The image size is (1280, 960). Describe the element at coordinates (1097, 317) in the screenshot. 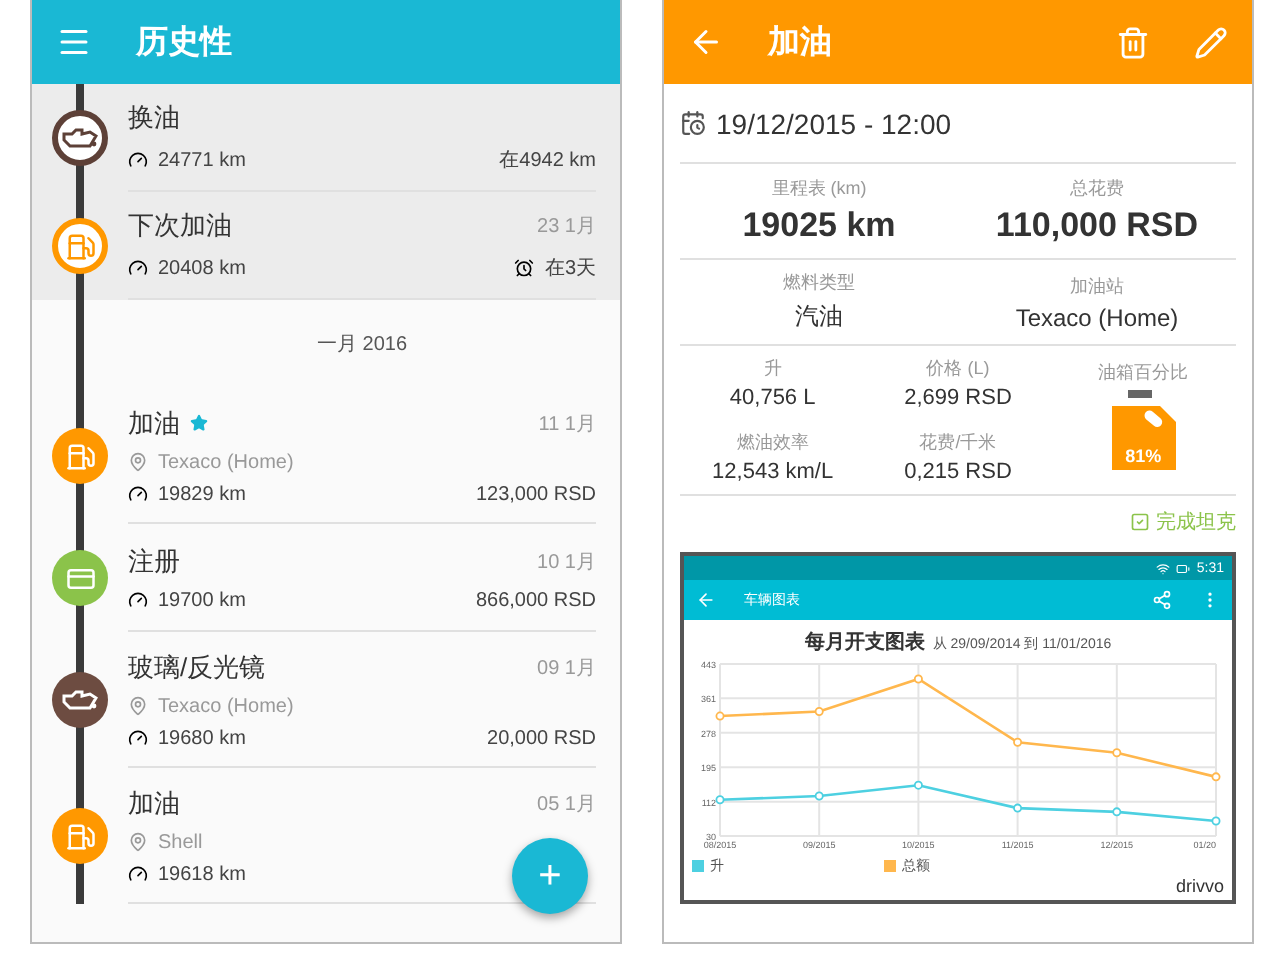

I see `stat-value: Texaco (Home)` at that location.